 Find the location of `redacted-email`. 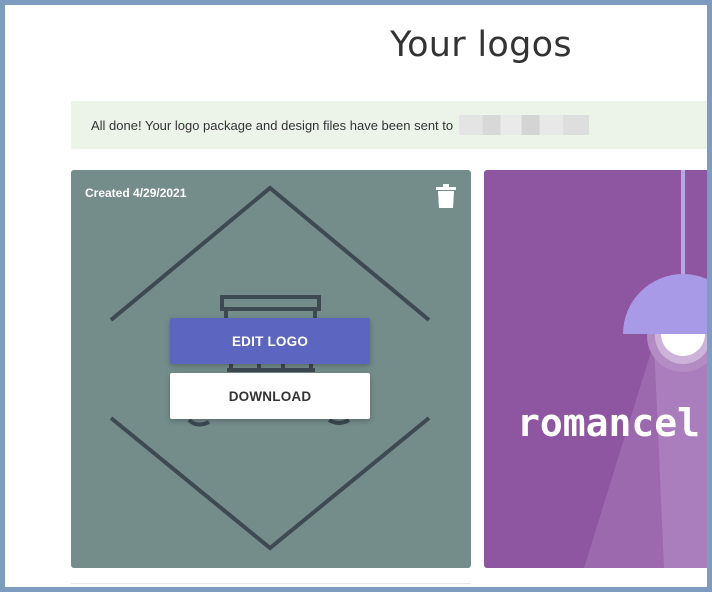

redacted-email is located at coordinates (524, 125).